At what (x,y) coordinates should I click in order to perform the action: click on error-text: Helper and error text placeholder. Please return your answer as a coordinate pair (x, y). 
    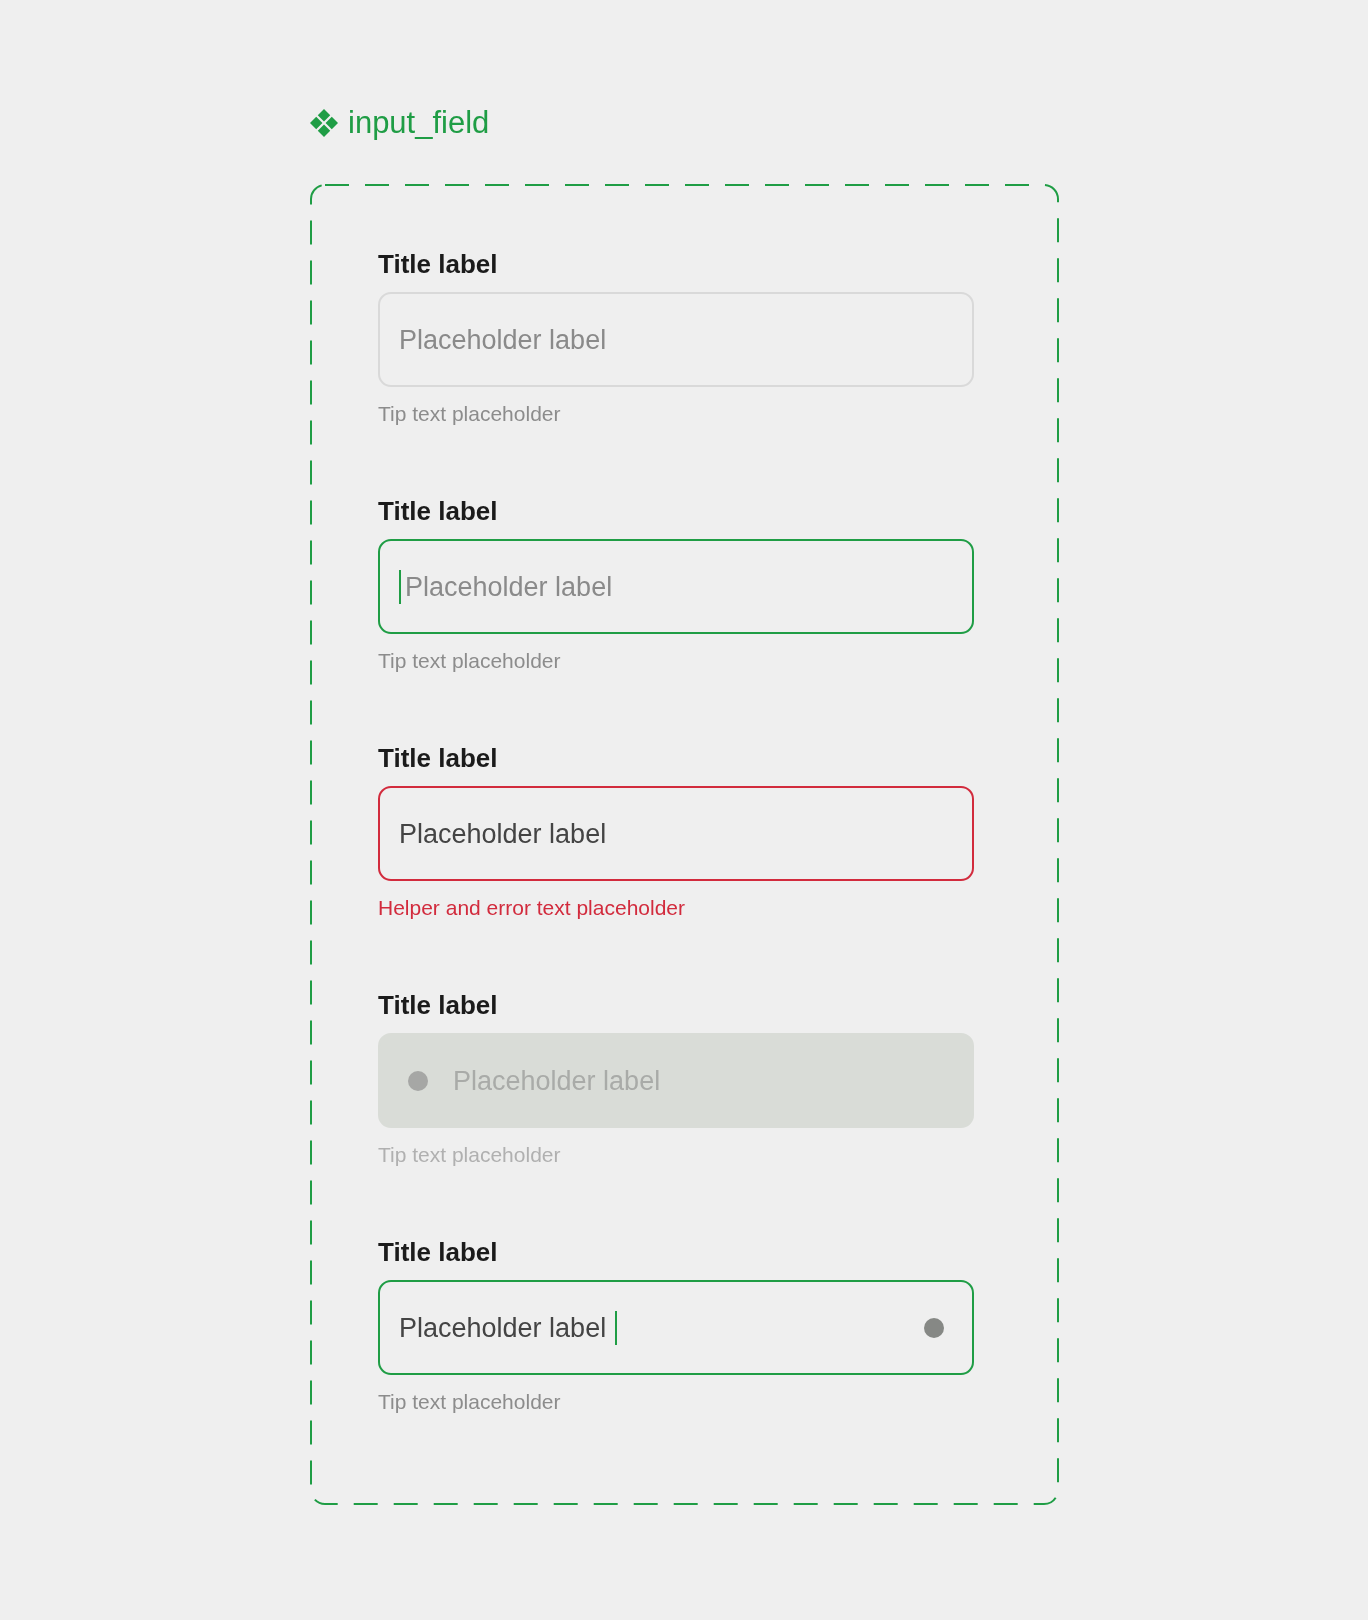
    Looking at the image, I should click on (531, 908).